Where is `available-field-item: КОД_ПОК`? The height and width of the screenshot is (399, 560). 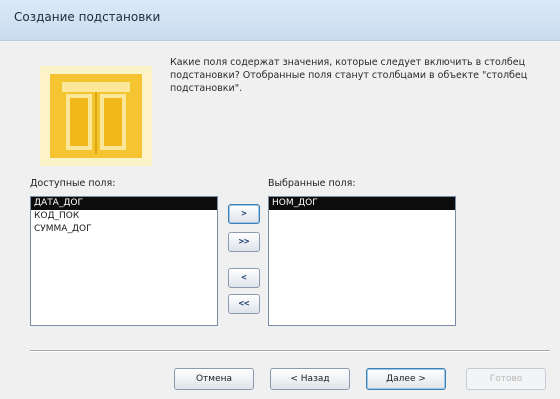
available-field-item: КОД_ПОК is located at coordinates (124, 216).